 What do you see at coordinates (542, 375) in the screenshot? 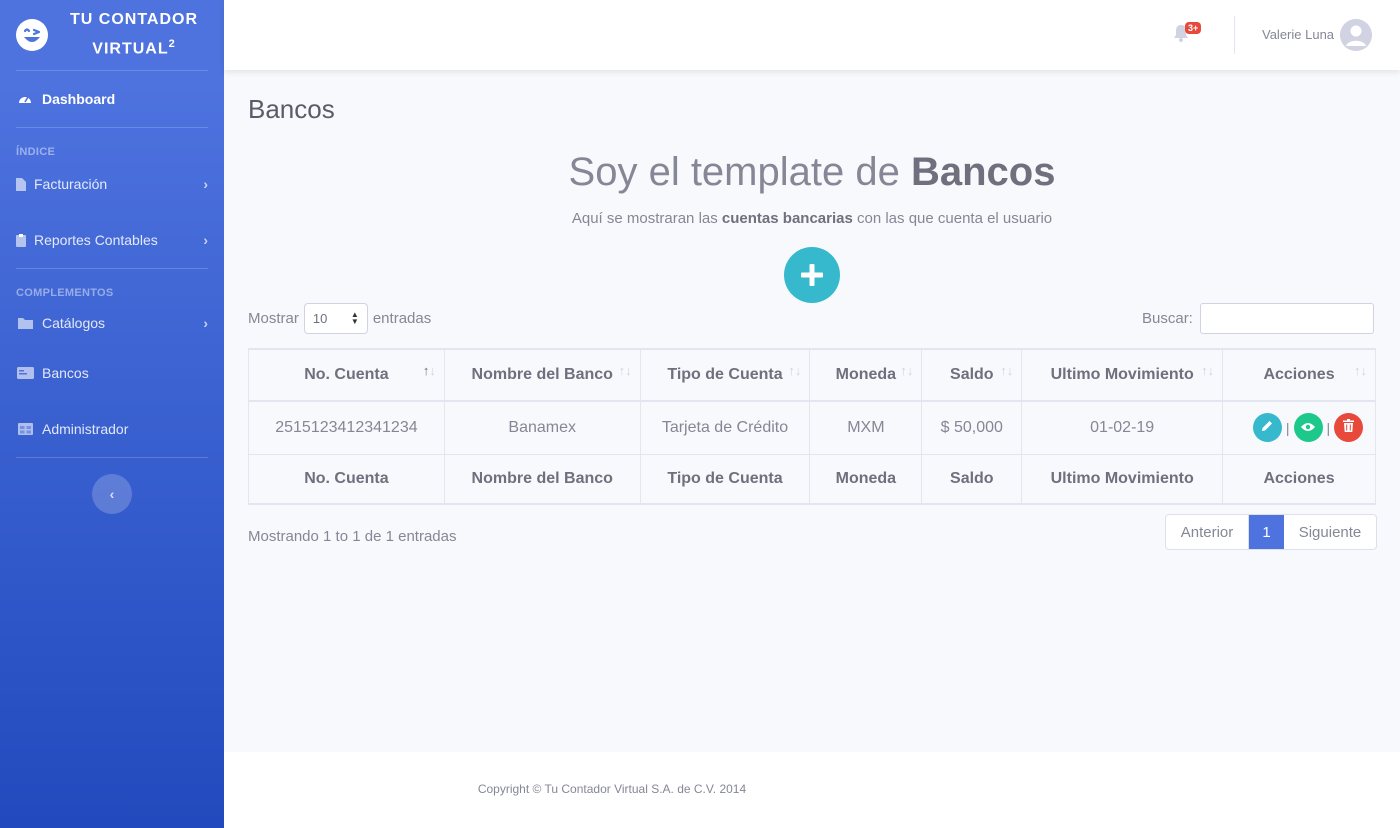
I see `column-header-nombre-banco: Nombre del Banco ↑↓` at bounding box center [542, 375].